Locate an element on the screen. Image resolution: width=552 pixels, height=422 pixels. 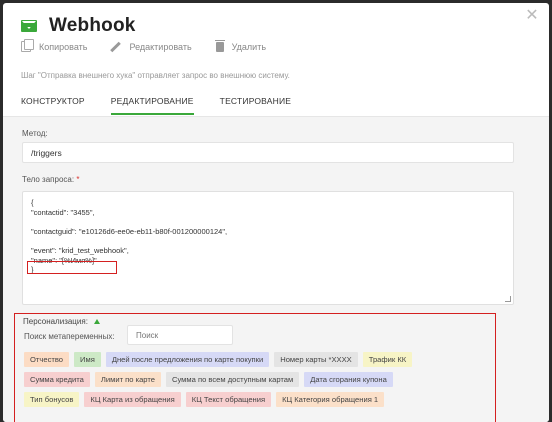
chip-kc-text: КЦ Текст обращения is located at coordinates (228, 399).